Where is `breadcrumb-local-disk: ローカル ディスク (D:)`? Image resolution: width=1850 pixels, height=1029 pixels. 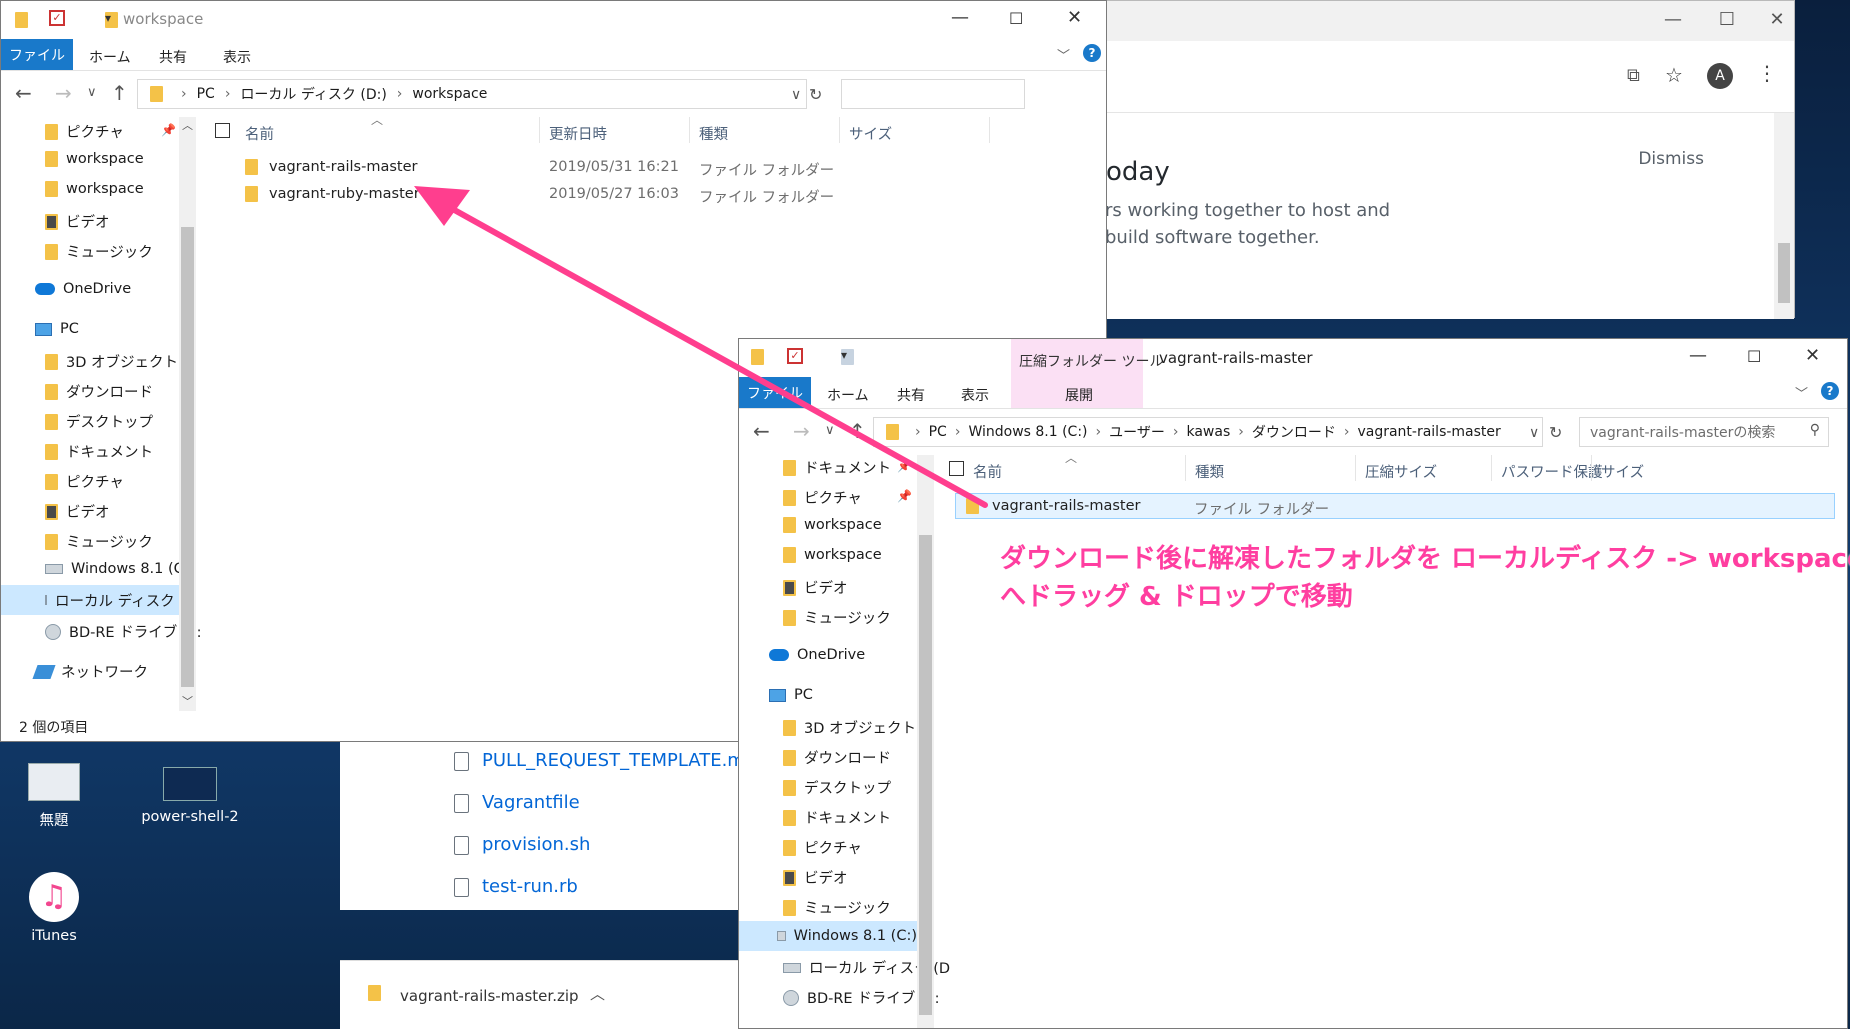
breadcrumb-local-disk: ローカル ディスク (D:) is located at coordinates (313, 94).